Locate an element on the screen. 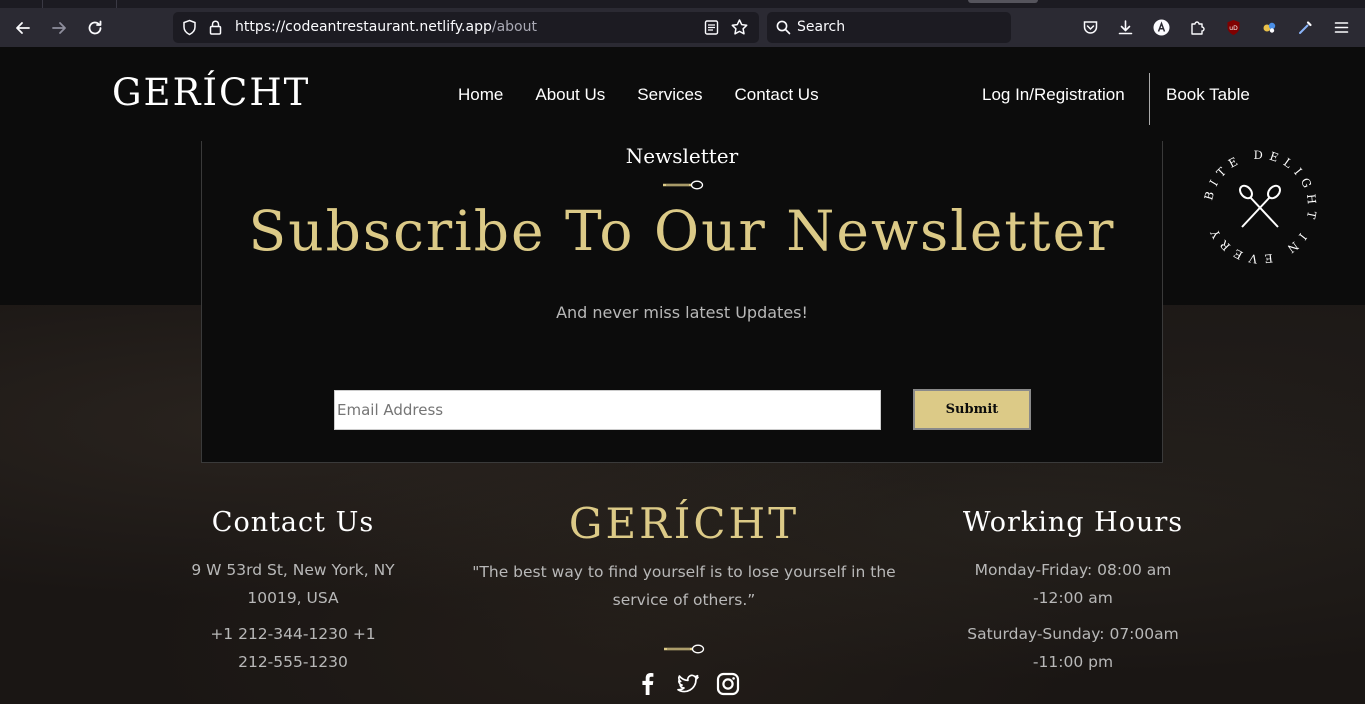 The width and height of the screenshot is (1365, 704). pocket-icon is located at coordinates (1090, 27).